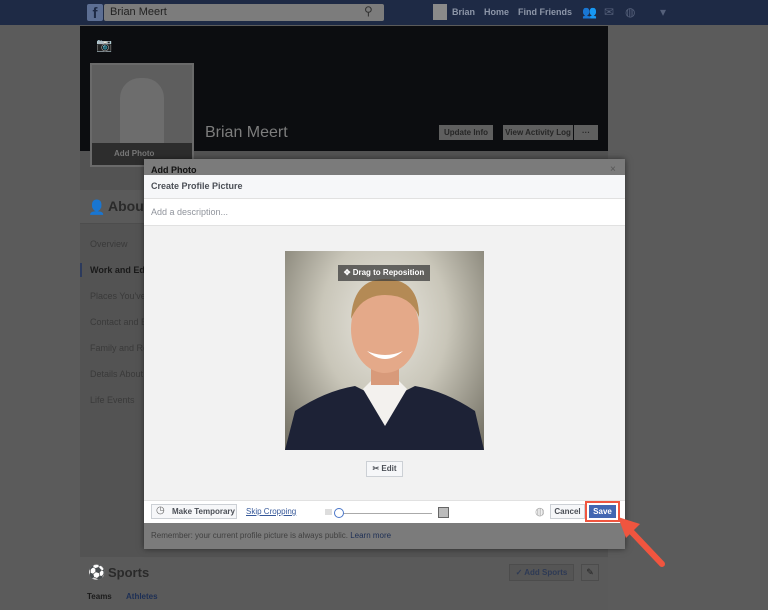 This screenshot has height=610, width=768. I want to click on friend-requests-icon: 👥, so click(589, 12).